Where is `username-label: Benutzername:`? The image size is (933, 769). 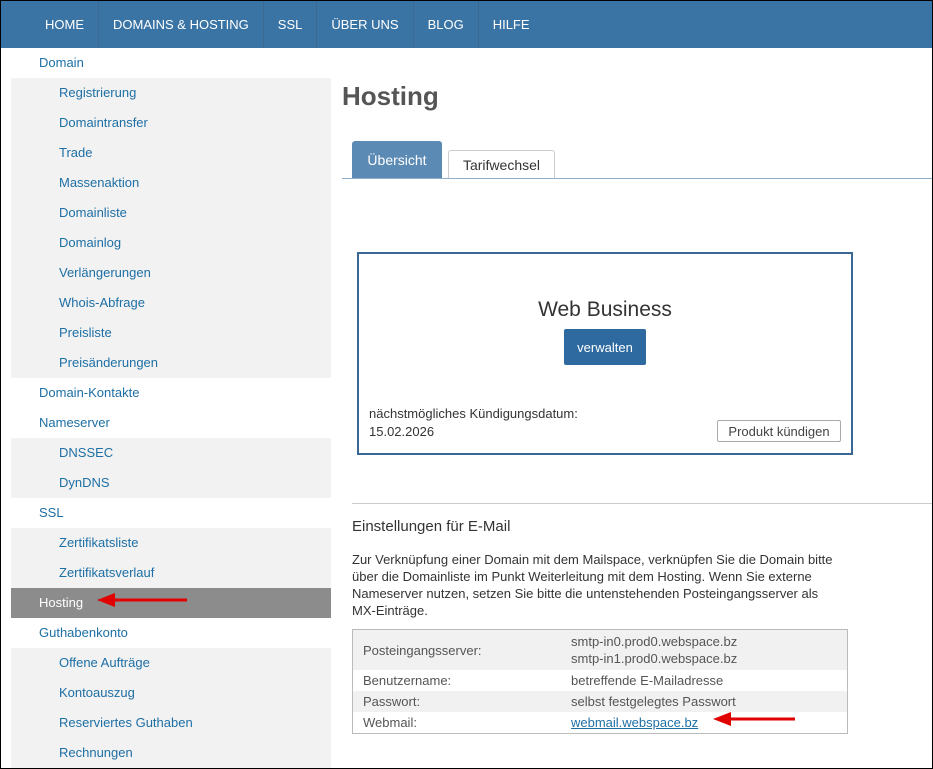
username-label: Benutzername: is located at coordinates (407, 680).